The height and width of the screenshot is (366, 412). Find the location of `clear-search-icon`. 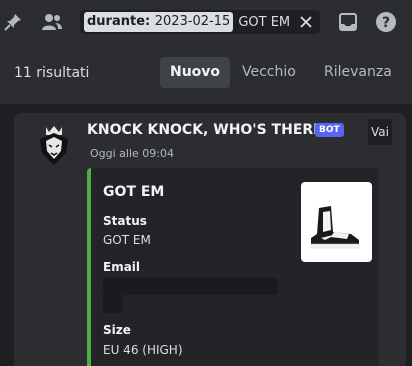

clear-search-icon is located at coordinates (306, 22).